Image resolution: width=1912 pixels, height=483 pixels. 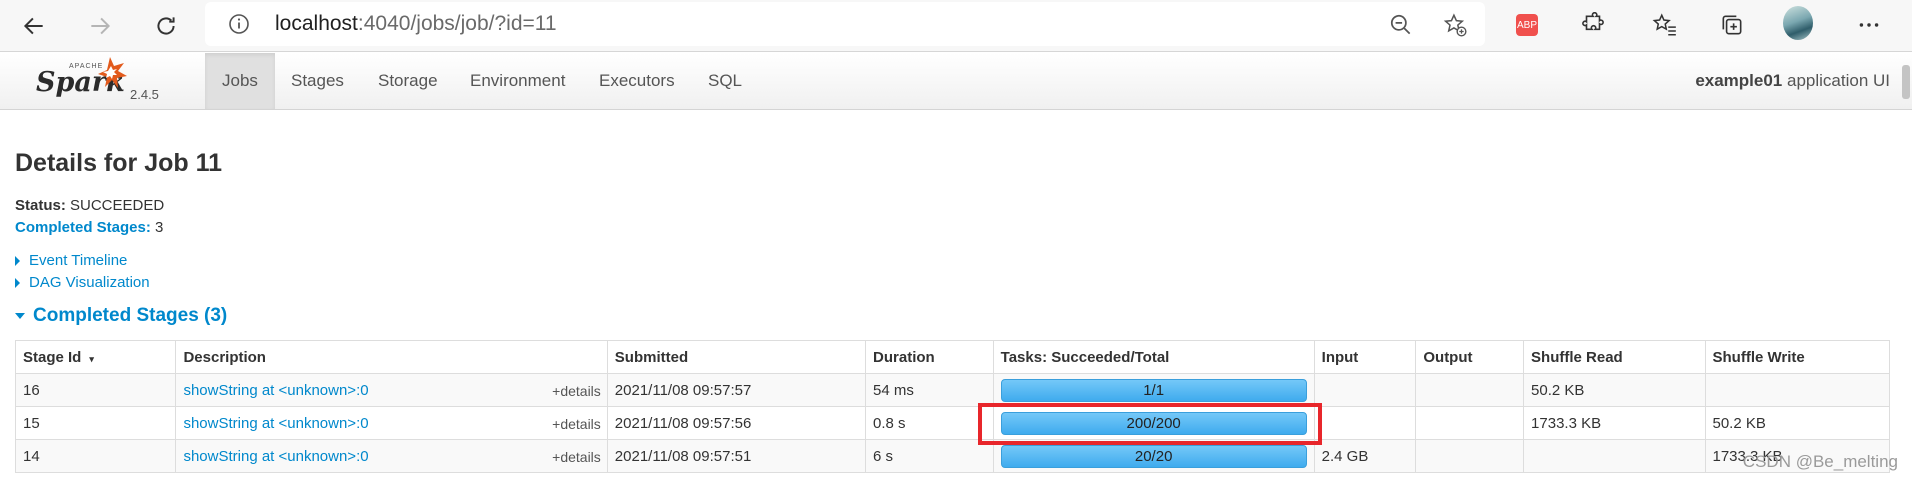 I want to click on completed-stages-link: Completed Stages:, so click(x=83, y=227).